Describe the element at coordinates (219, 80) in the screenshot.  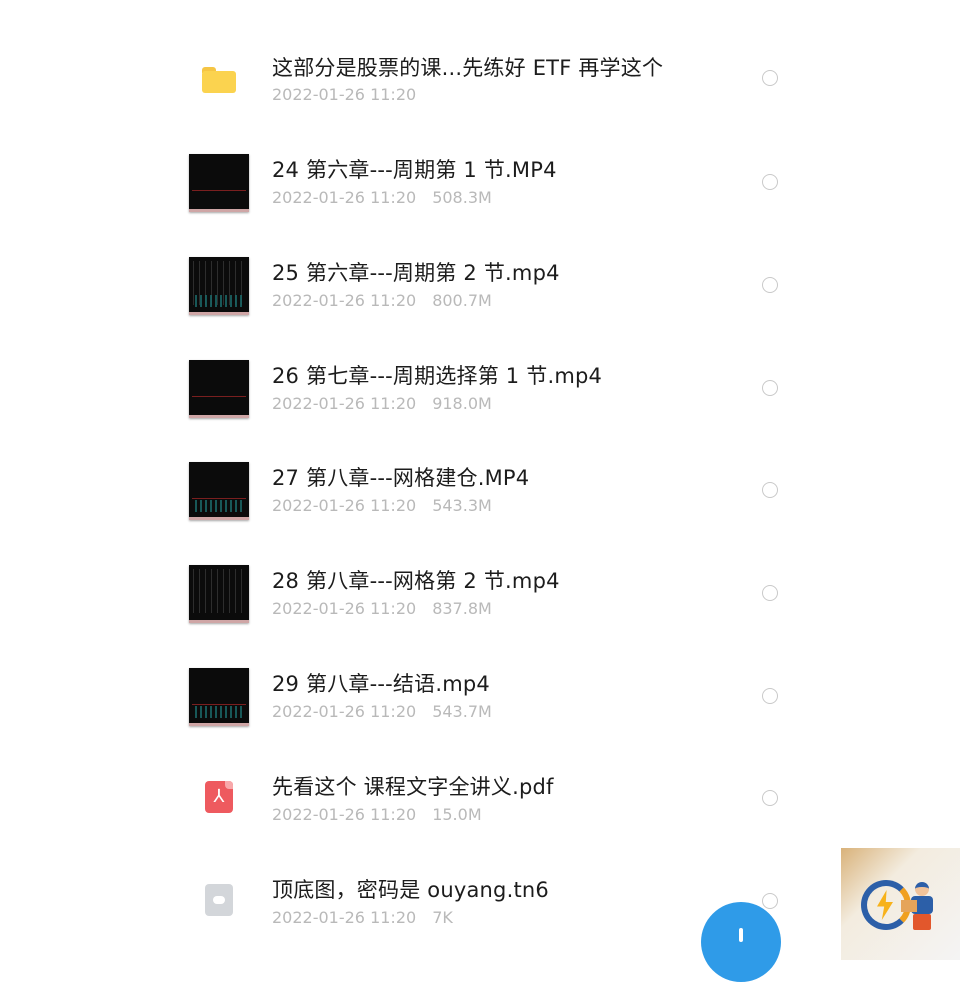
I see `folder-icon` at that location.